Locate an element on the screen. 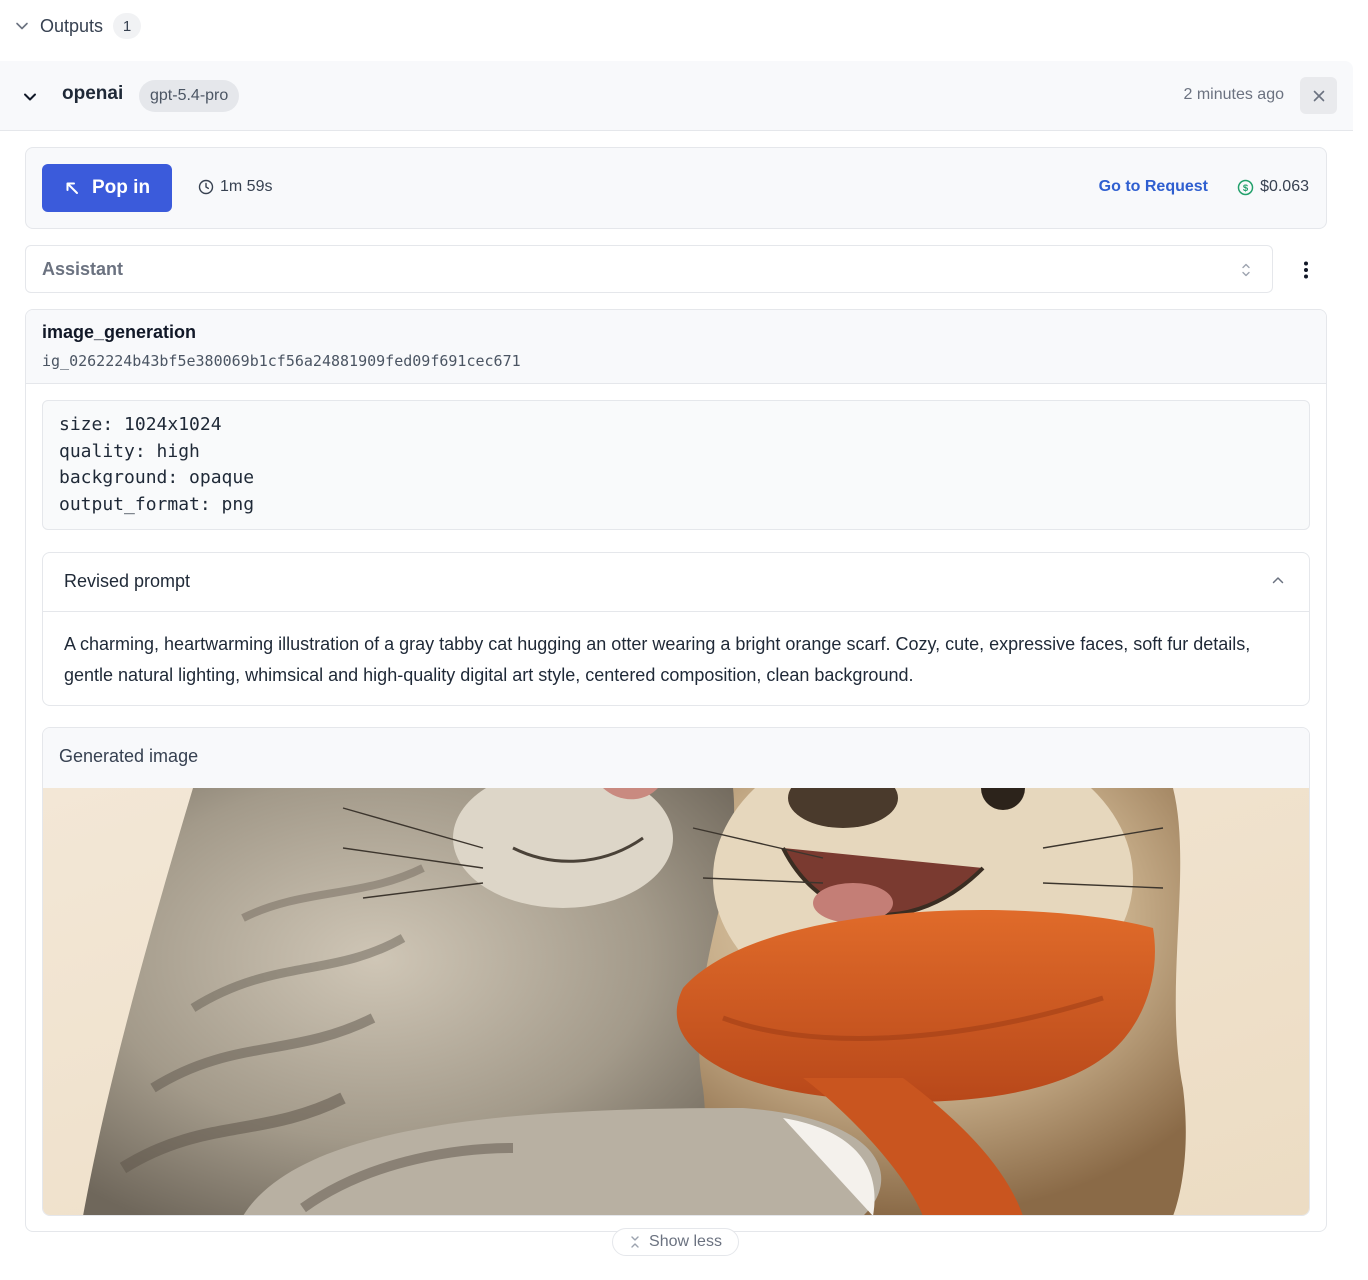 The image size is (1368, 1280). dollar-circle-icon: $ is located at coordinates (1245, 187).